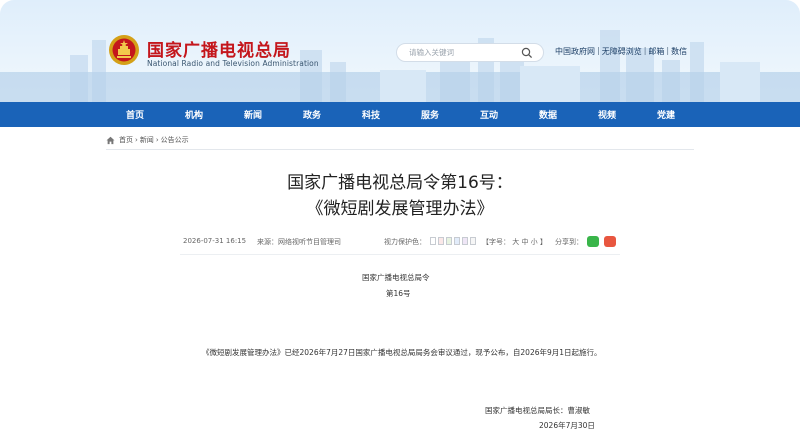 The width and height of the screenshot is (800, 430). I want to click on site-title: 国家广播电视总局, so click(219, 48).